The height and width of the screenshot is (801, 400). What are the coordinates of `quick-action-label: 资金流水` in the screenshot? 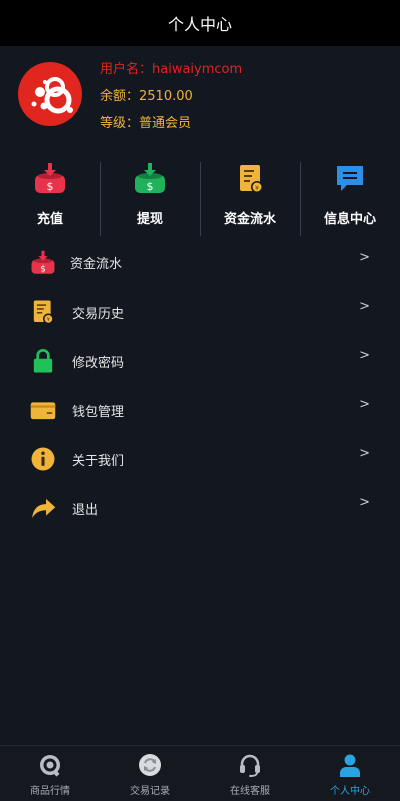 It's located at (249, 219).